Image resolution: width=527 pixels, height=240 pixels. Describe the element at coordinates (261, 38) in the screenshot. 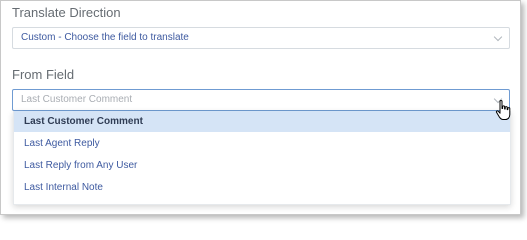

I see `translate-direction-select: Custom - Choose the field to translate` at that location.